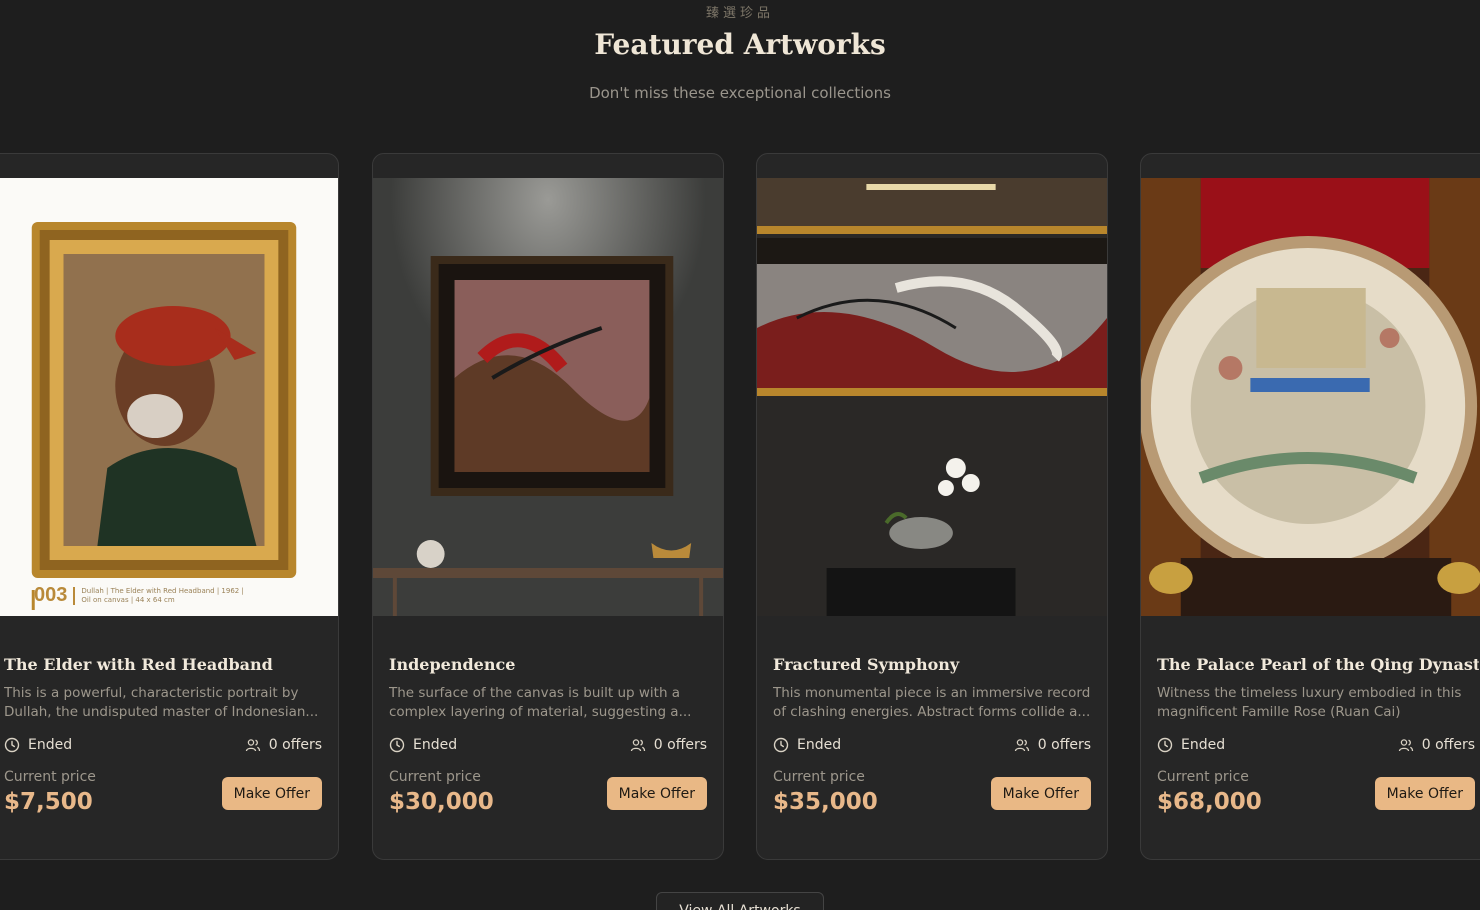 This screenshot has height=910, width=1480. I want to click on artwork-title: The Elder with Red Headband, so click(165, 664).